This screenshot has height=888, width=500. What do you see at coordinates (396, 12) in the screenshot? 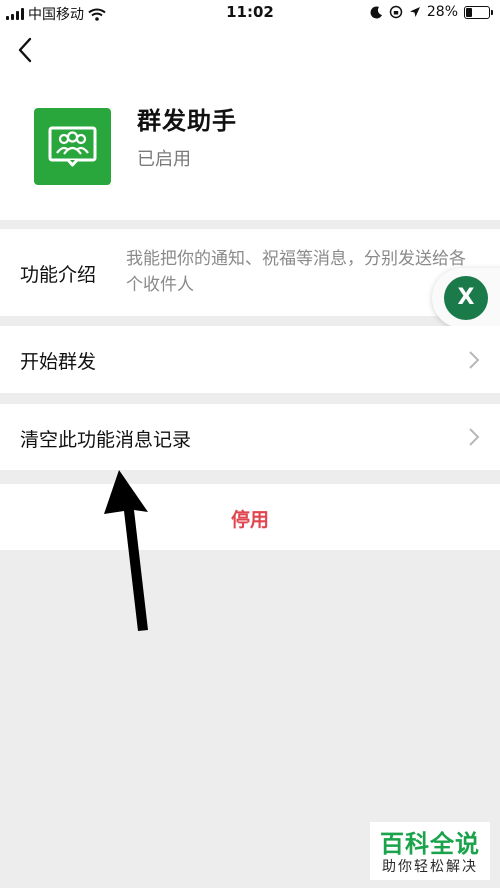
I see `rotation-lock-icon` at bounding box center [396, 12].